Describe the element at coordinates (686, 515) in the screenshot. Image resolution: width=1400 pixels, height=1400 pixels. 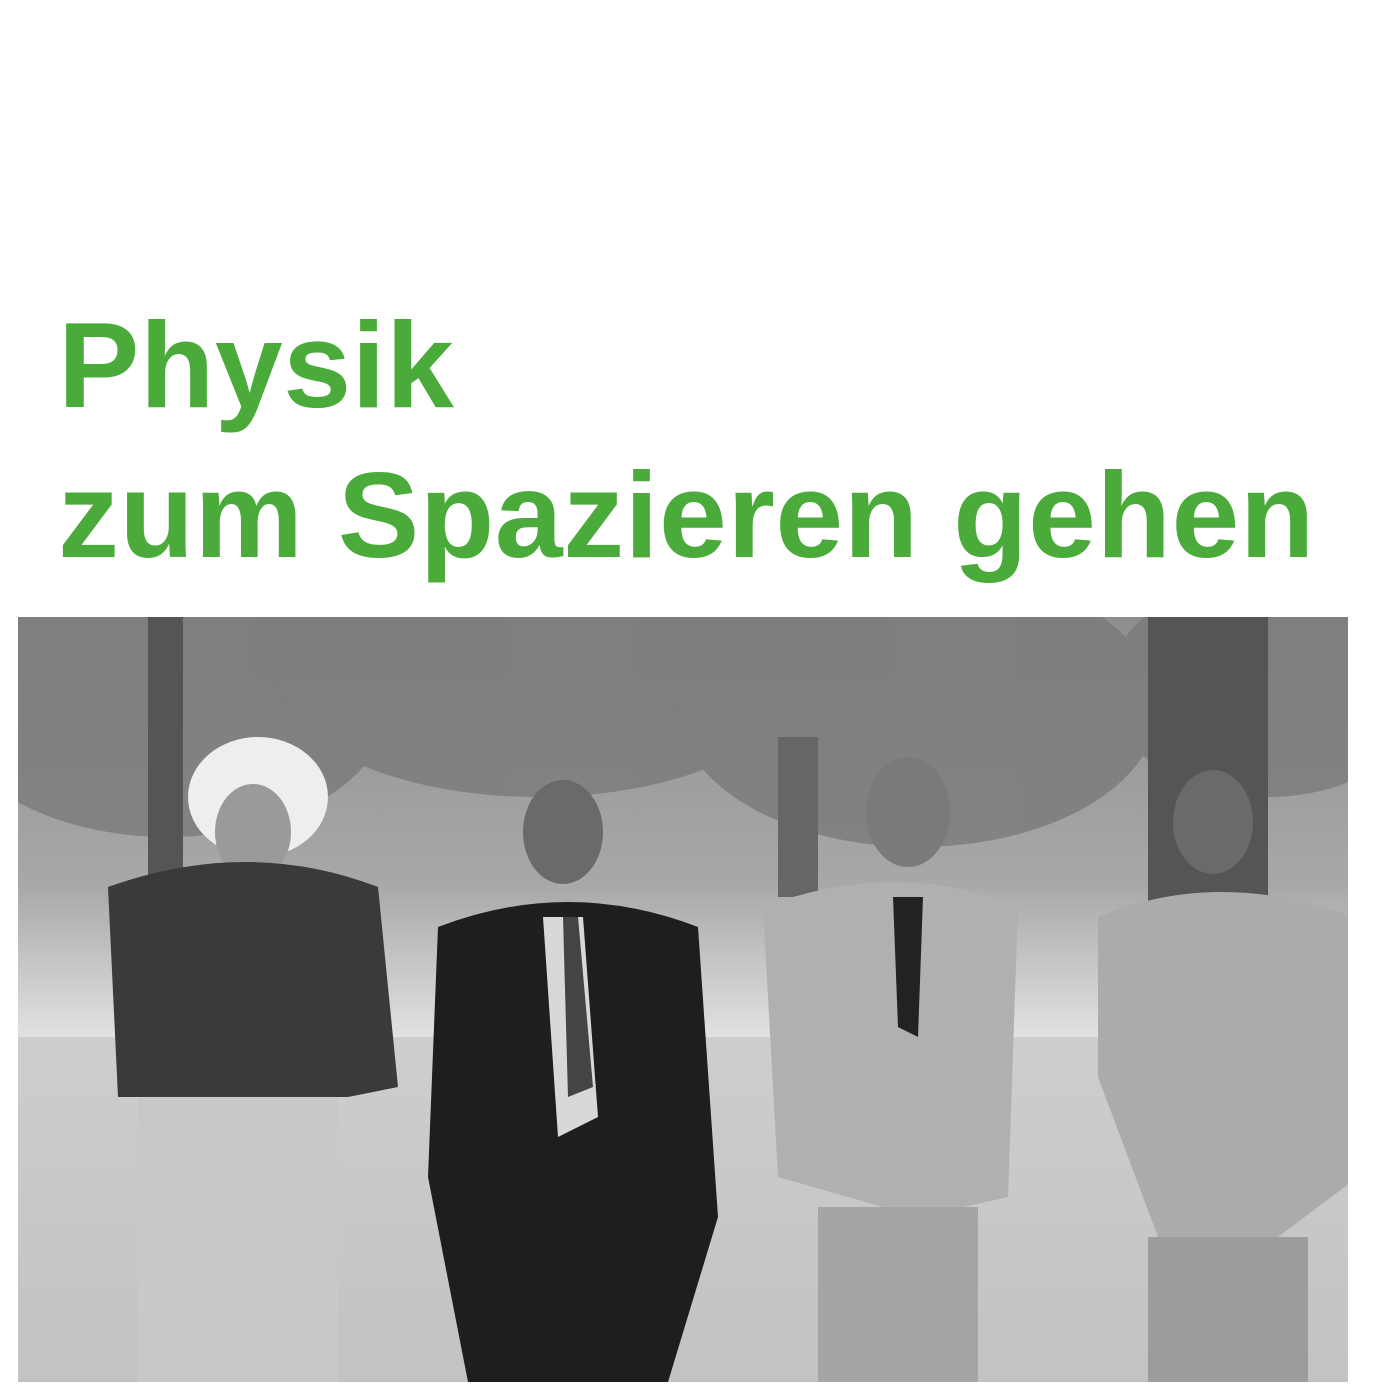
I see `title-line-2: zum Spazieren gehen` at that location.